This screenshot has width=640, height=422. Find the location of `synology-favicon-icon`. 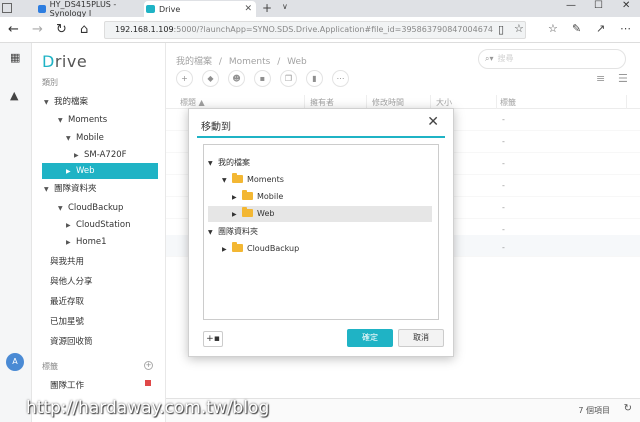

synology-favicon-icon is located at coordinates (42, 9).